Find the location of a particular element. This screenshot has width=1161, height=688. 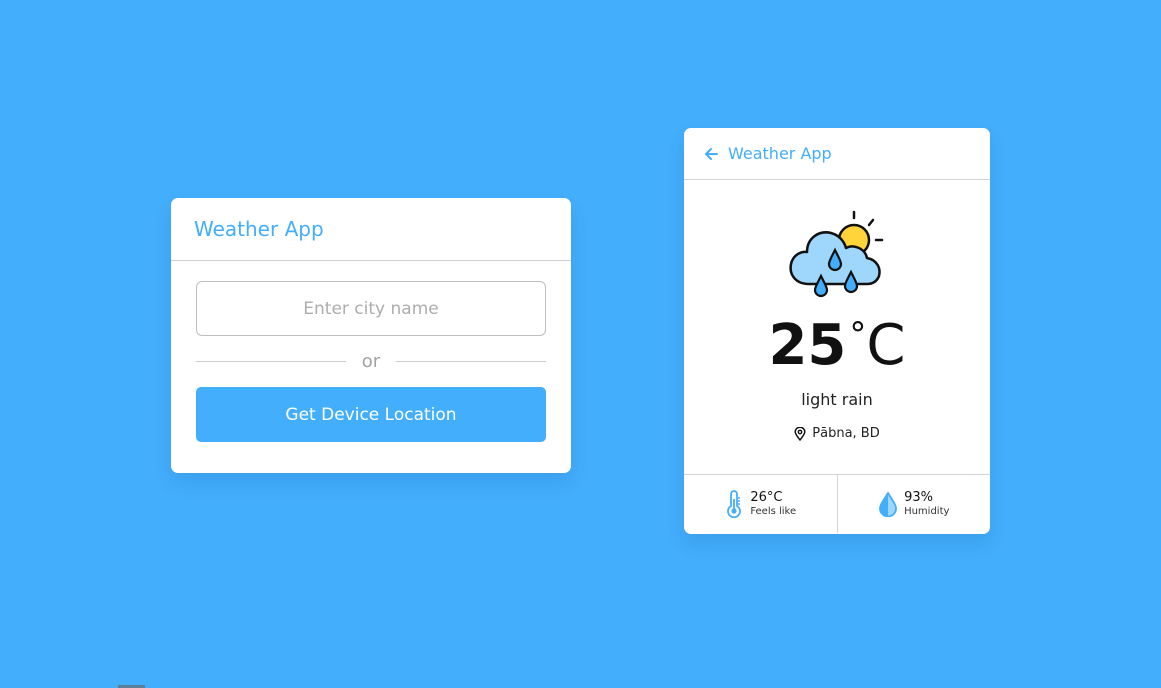

degree-symbol: ° is located at coordinates (858, 335).